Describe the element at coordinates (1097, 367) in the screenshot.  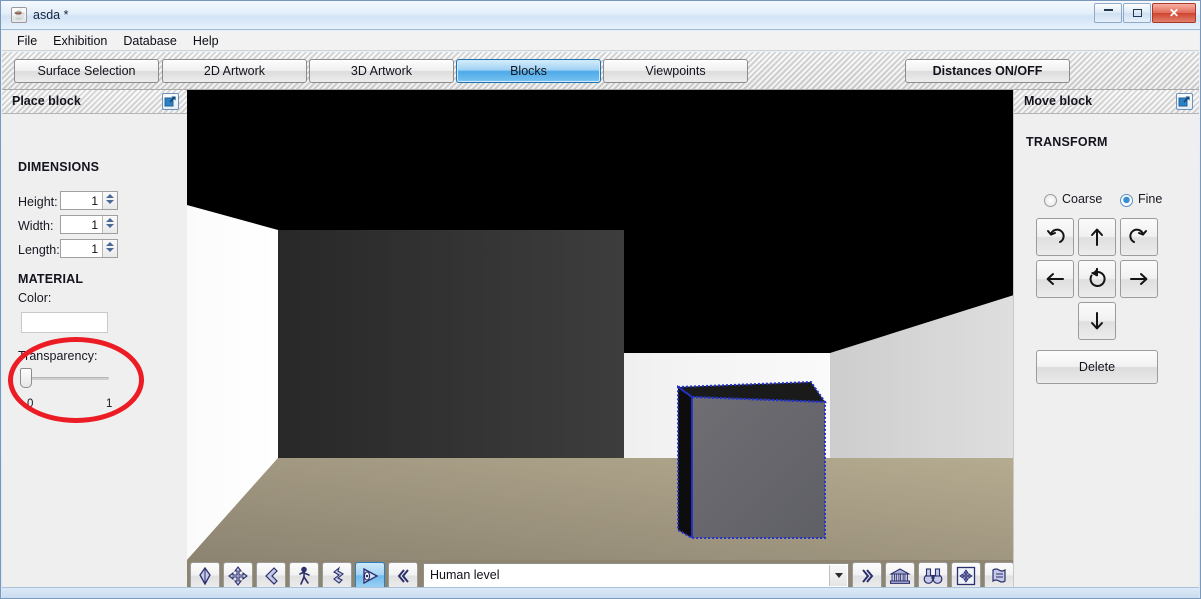
I see `delete-button: Delete` at that location.